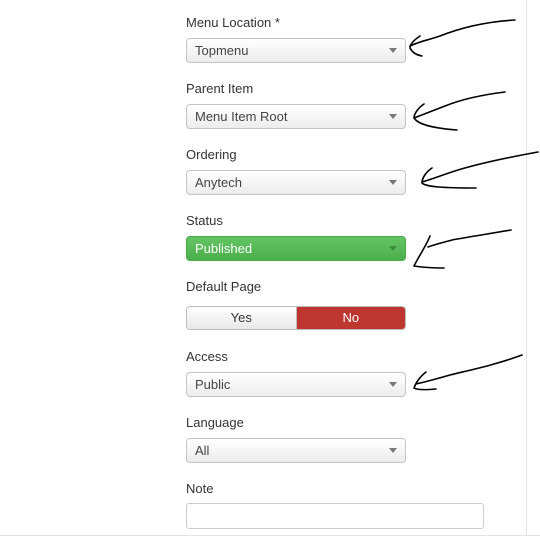 This screenshot has height=539, width=540. I want to click on access-select: Public, so click(296, 384).